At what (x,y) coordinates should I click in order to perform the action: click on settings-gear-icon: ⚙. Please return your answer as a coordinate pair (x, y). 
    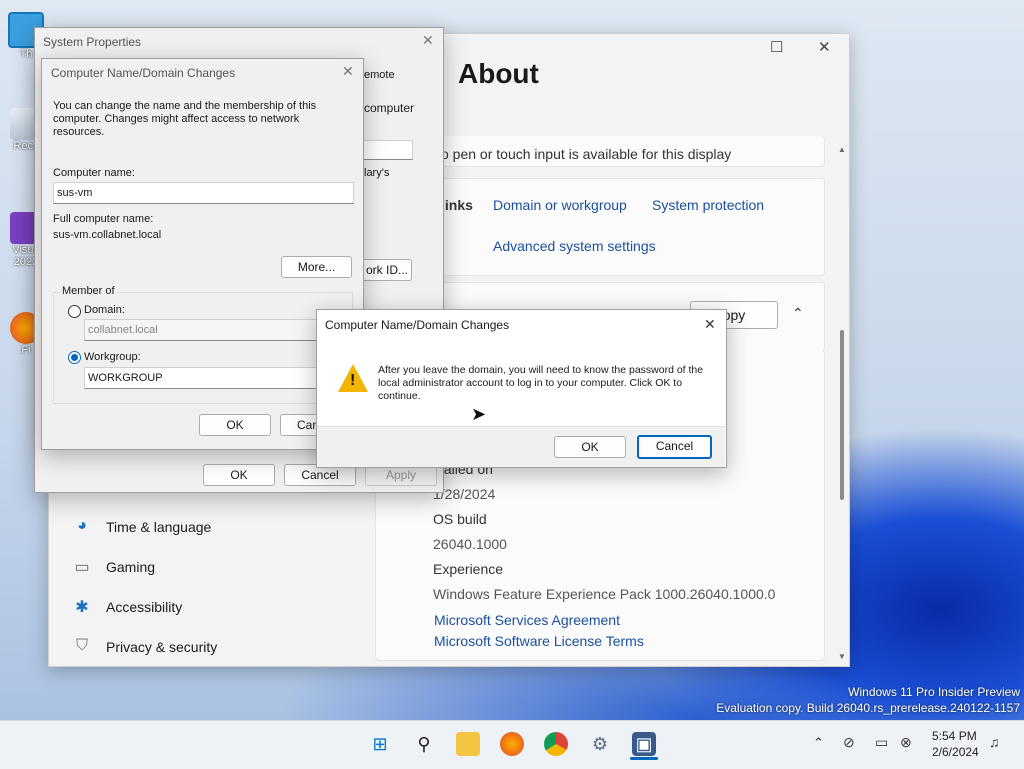
    Looking at the image, I should click on (600, 744).